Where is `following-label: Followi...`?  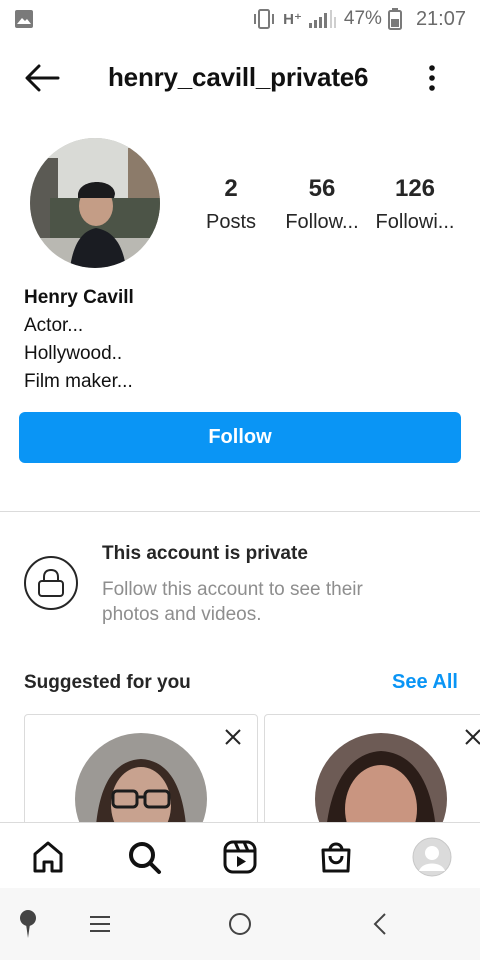
following-label: Followi... is located at coordinates (415, 222).